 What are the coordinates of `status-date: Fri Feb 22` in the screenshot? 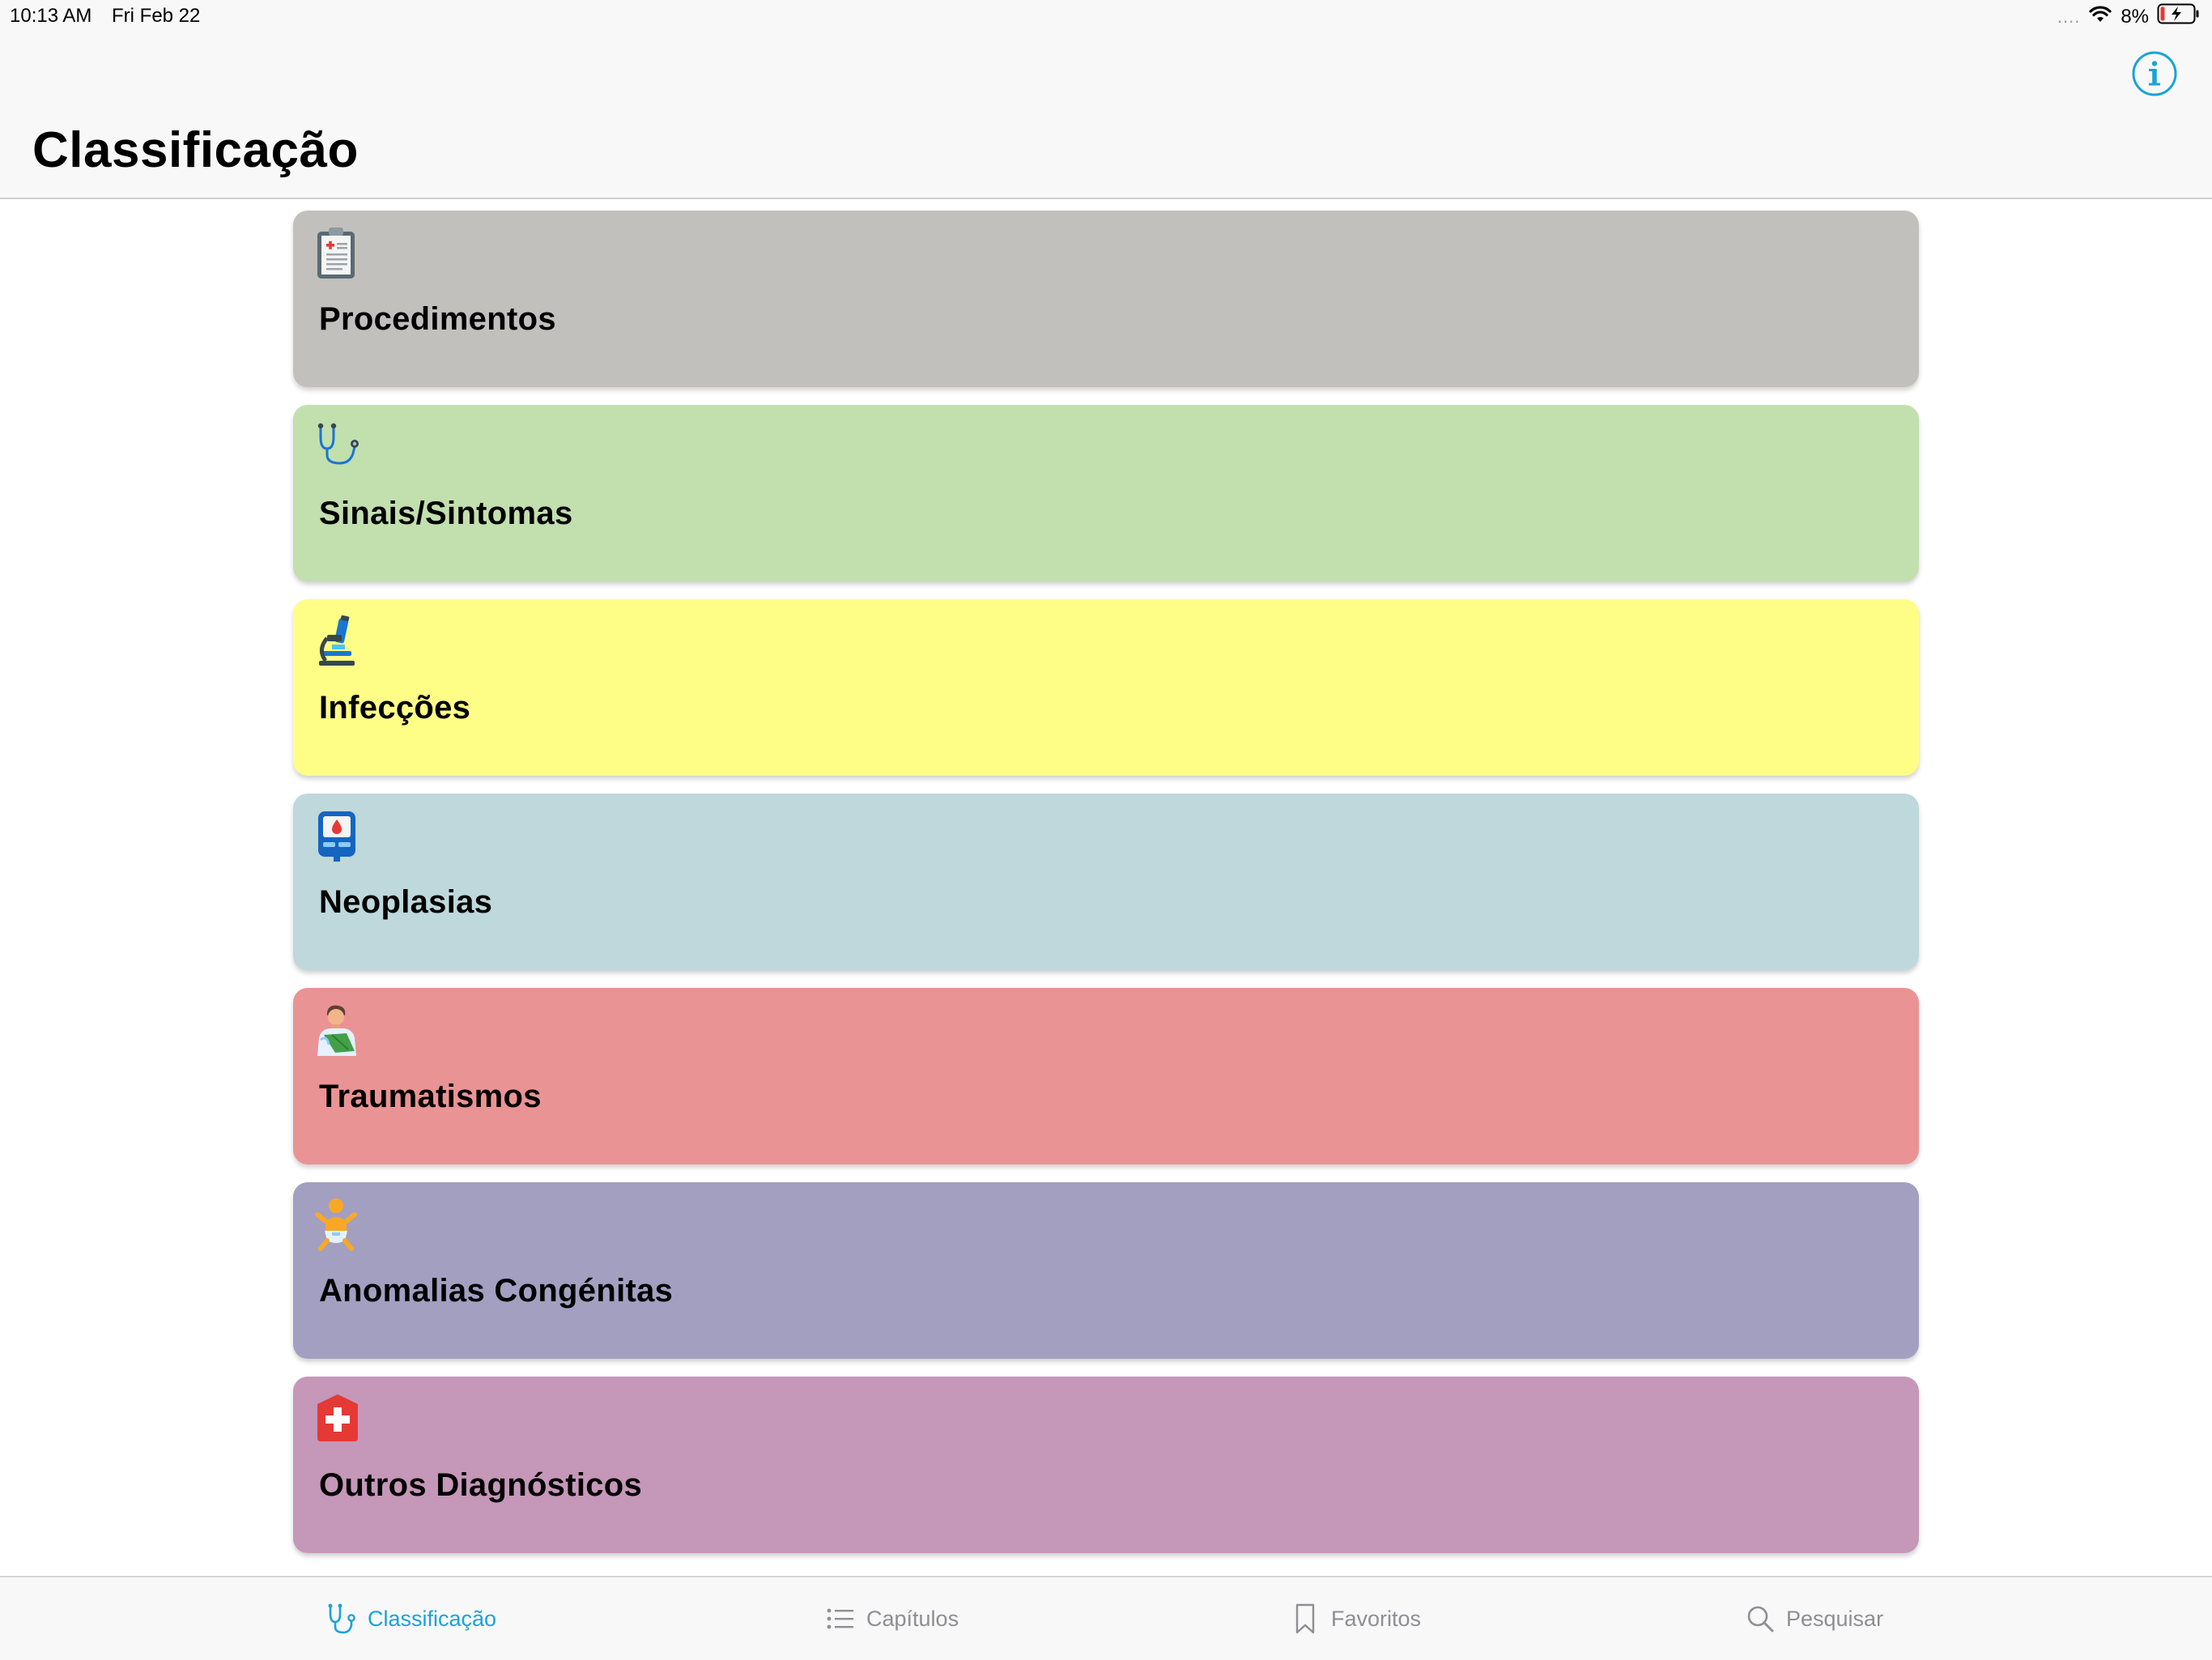 It's located at (157, 16).